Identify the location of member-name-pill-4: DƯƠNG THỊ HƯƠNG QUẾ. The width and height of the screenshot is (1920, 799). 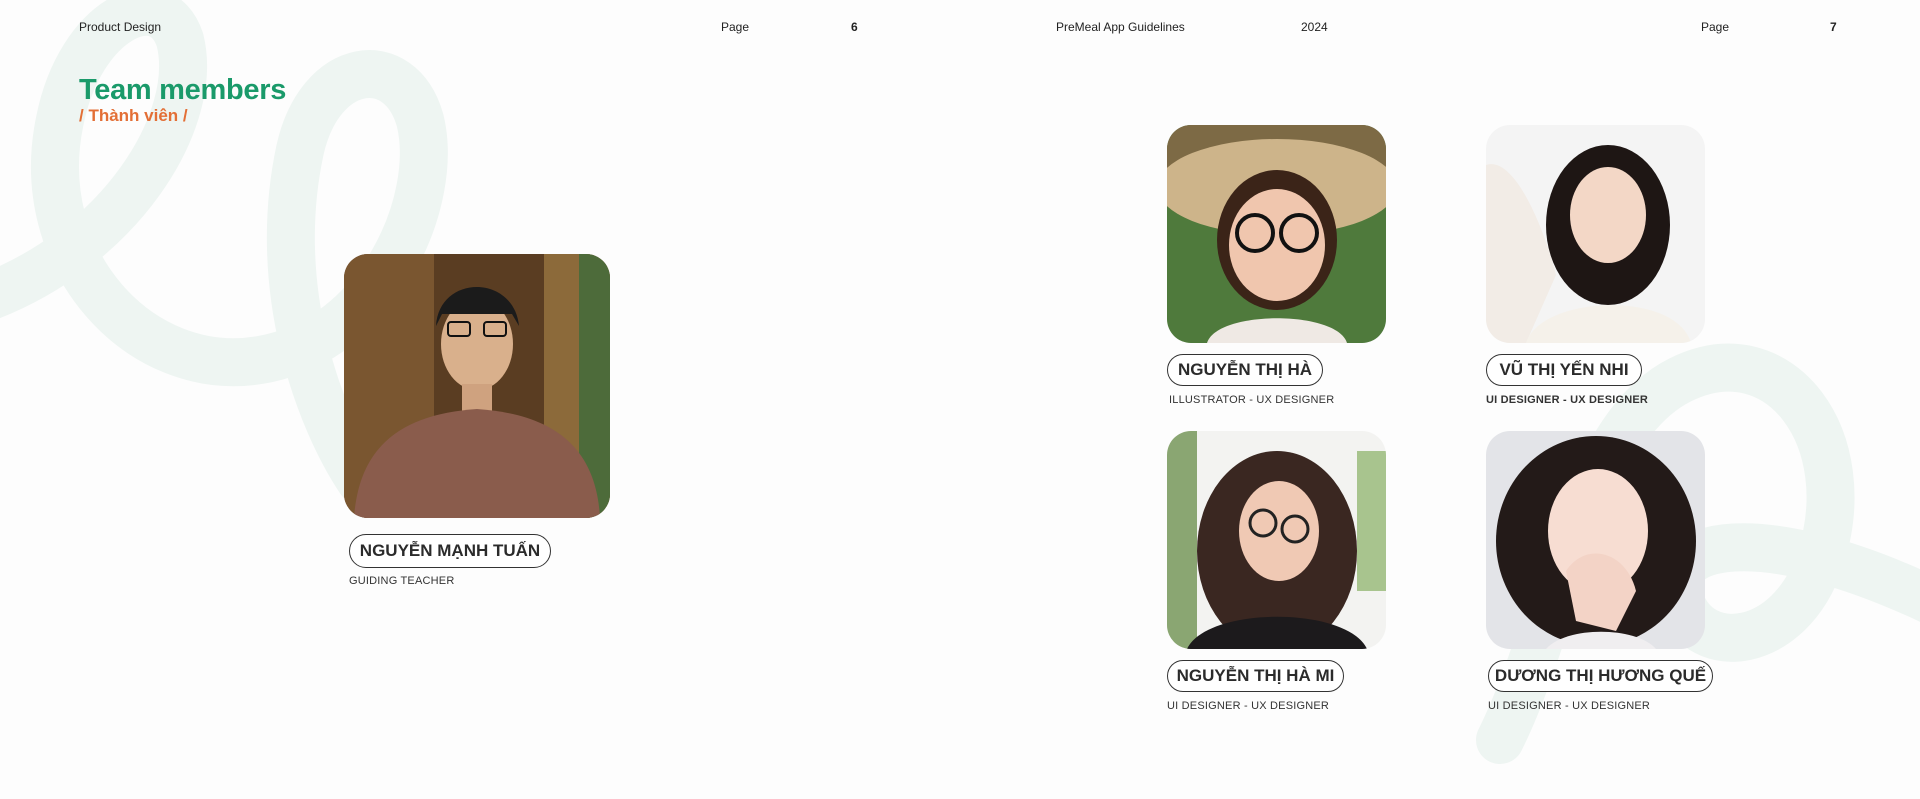
(1600, 676).